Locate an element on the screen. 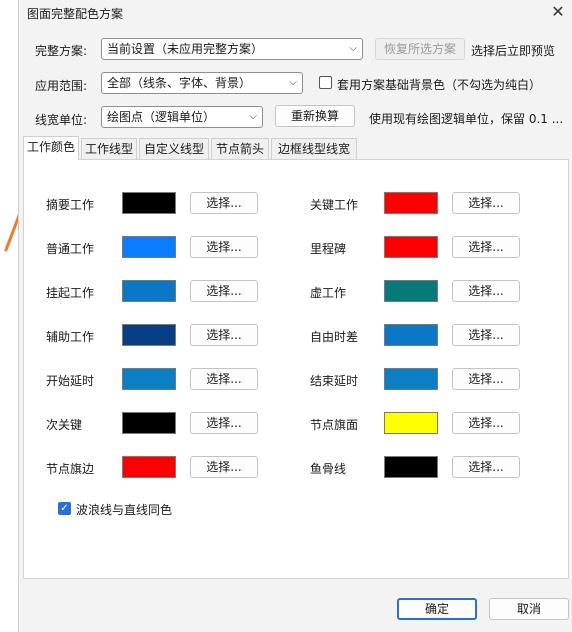 The width and height of the screenshot is (572, 632). linewidth-label: 线宽单位: is located at coordinates (61, 120).